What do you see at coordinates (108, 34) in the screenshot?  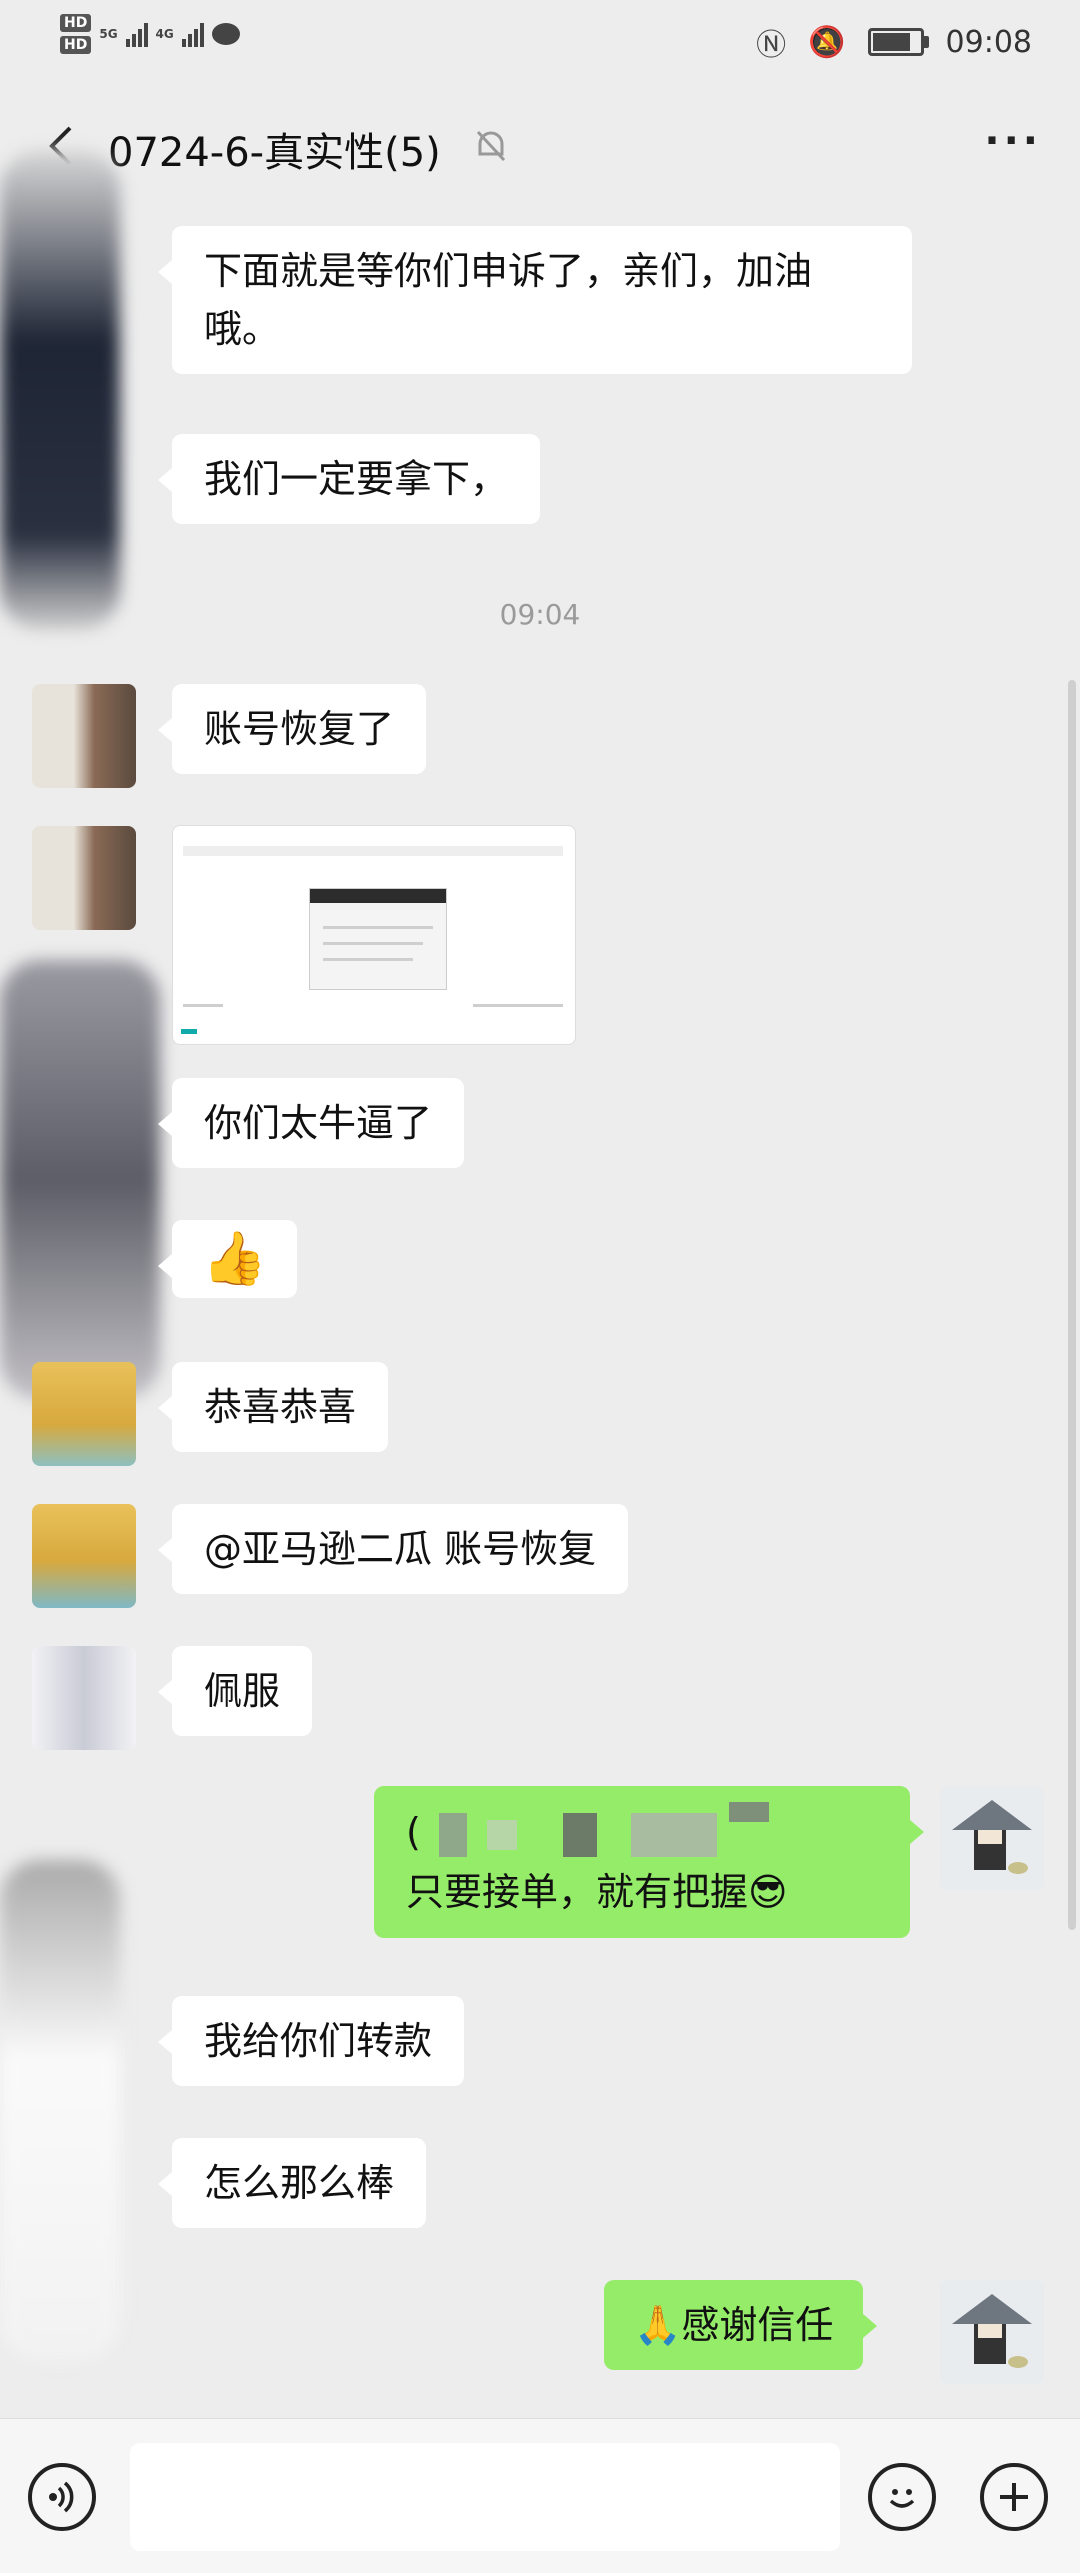 I see `network-label-1: 5G` at bounding box center [108, 34].